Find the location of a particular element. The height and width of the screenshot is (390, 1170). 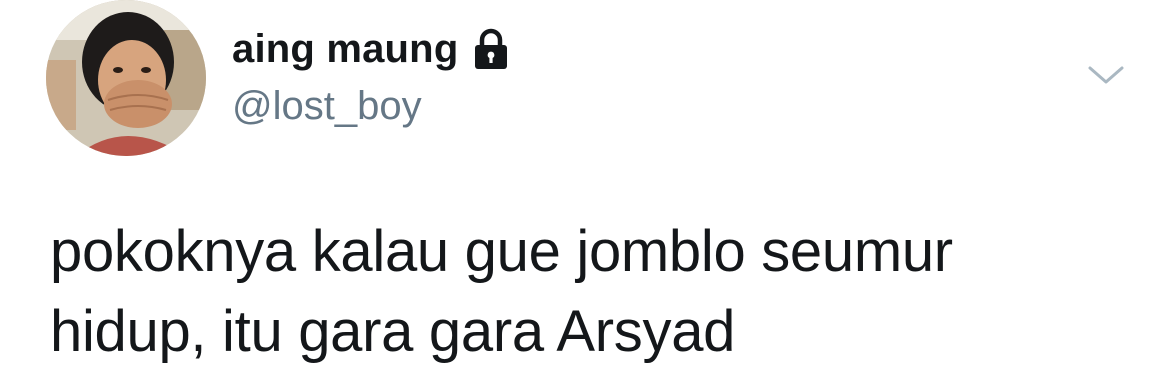

tweet-text-line: pokoknya kalau gue jomblo seumur is located at coordinates (501, 251).